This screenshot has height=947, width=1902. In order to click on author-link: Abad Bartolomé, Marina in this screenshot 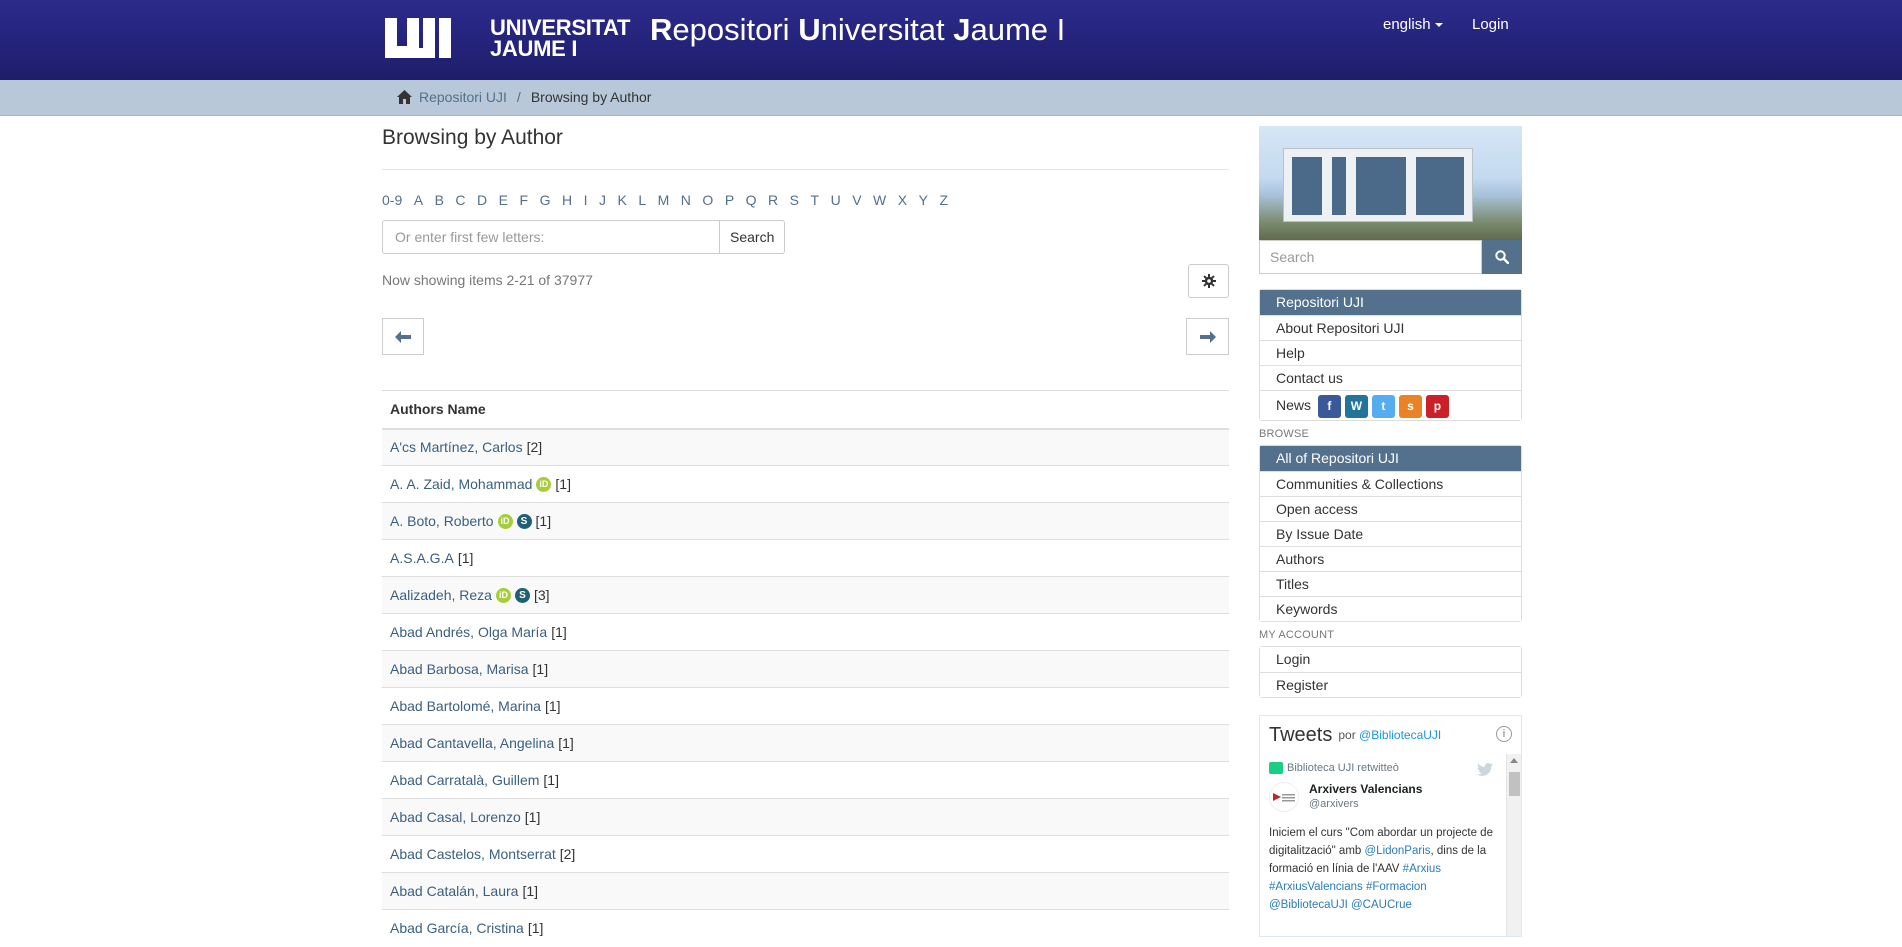, I will do `click(465, 706)`.